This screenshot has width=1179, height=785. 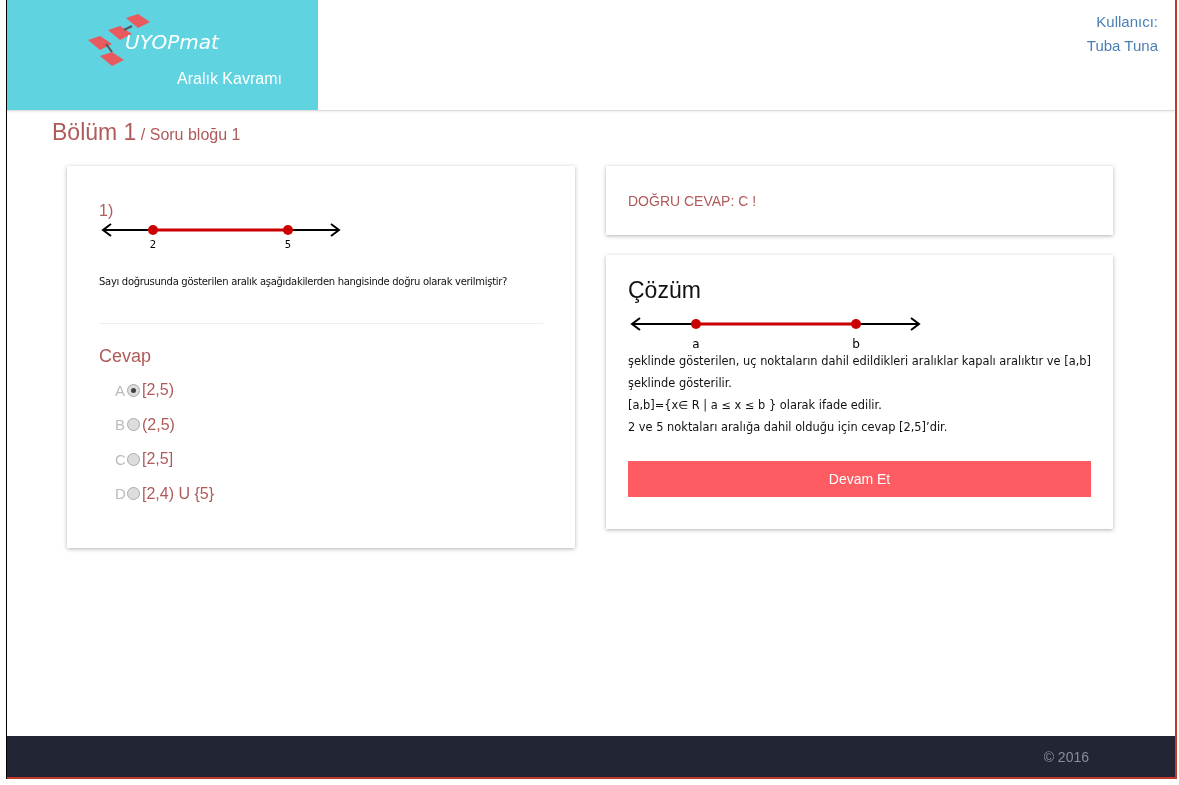 I want to click on copyright-text: © 2016, so click(x=1066, y=756).